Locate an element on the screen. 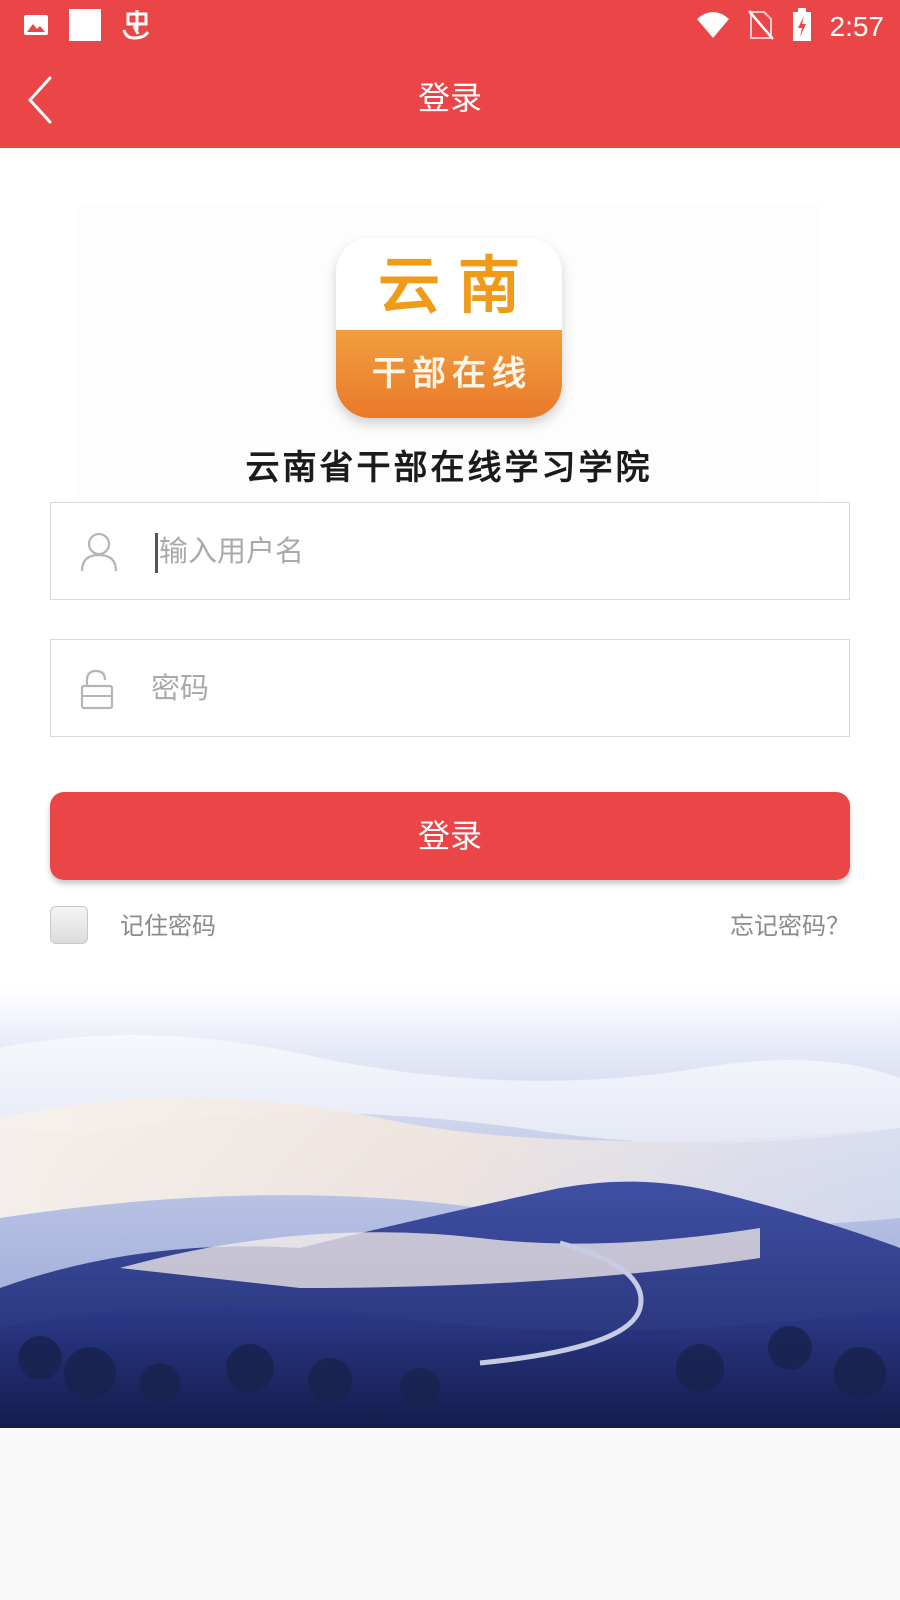 This screenshot has width=900, height=1600. status-left is located at coordinates (88, 27).